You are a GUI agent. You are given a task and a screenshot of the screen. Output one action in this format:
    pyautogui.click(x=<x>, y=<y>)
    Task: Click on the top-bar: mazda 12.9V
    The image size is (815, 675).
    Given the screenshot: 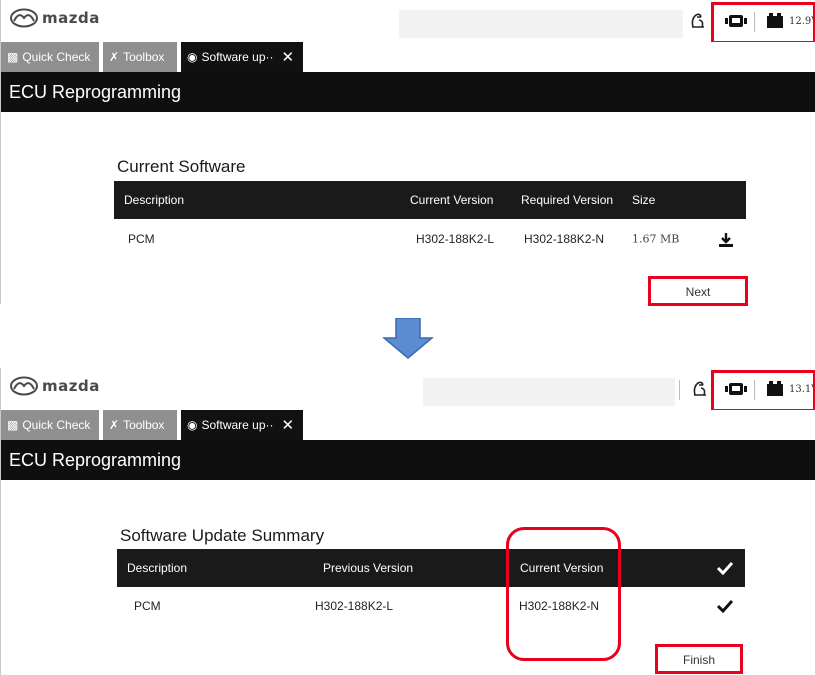 What is the action you would take?
    pyautogui.click(x=408, y=22)
    